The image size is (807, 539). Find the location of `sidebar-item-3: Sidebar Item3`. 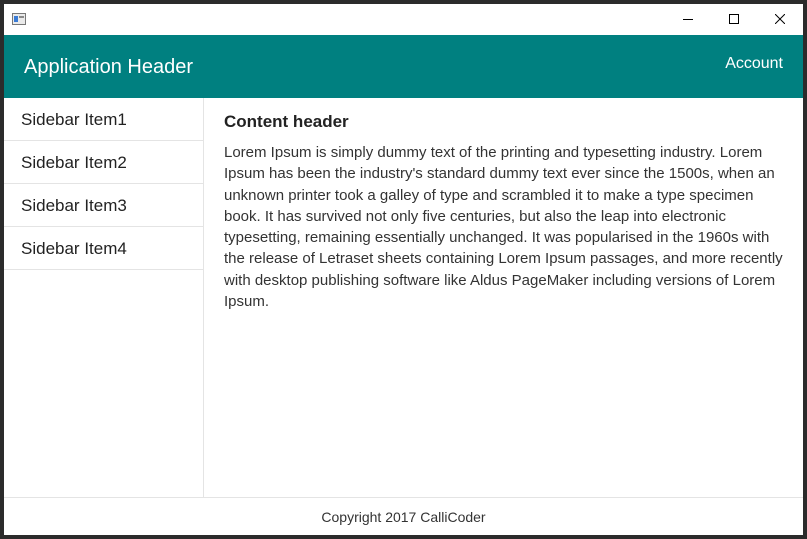

sidebar-item-3: Sidebar Item3 is located at coordinates (103, 205).